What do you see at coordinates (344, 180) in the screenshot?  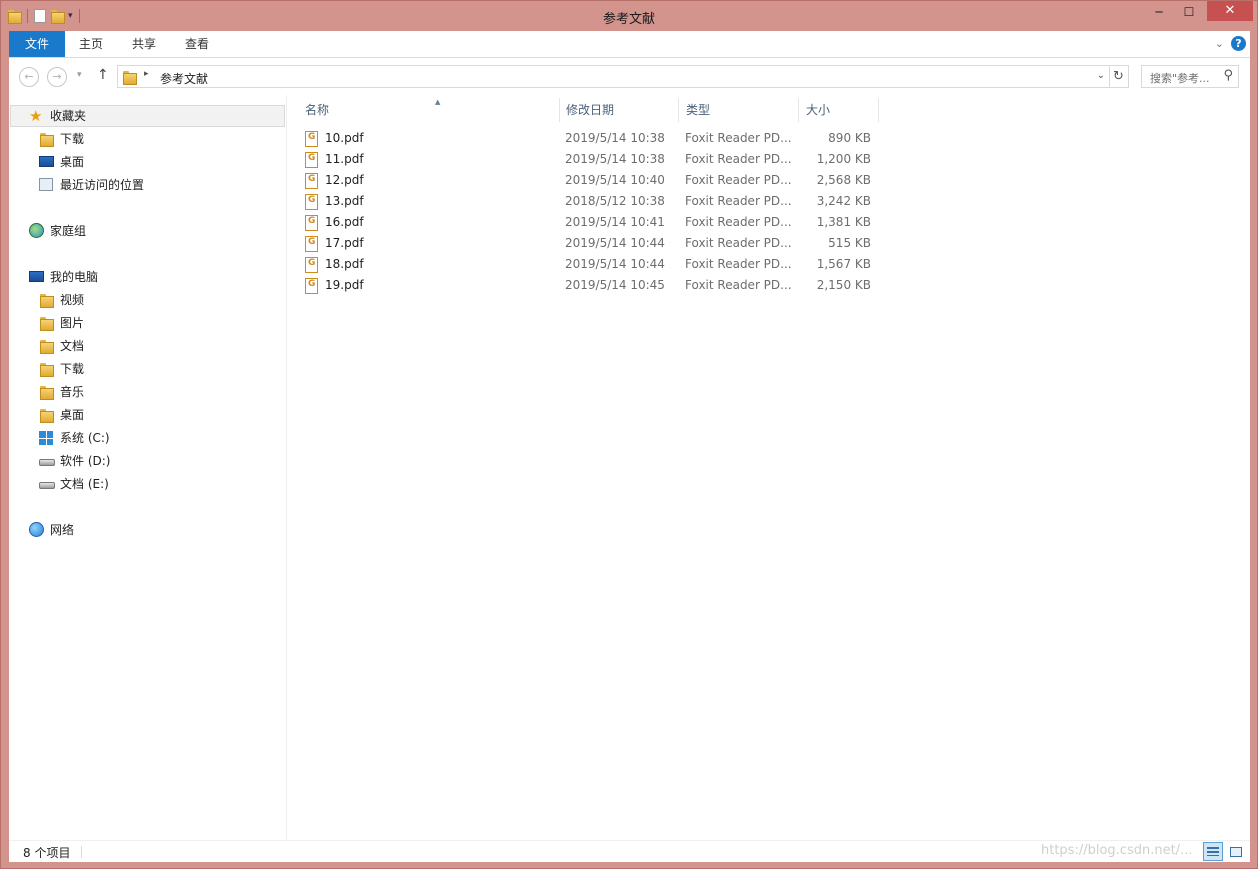 I see `file-name: 12.pdf` at bounding box center [344, 180].